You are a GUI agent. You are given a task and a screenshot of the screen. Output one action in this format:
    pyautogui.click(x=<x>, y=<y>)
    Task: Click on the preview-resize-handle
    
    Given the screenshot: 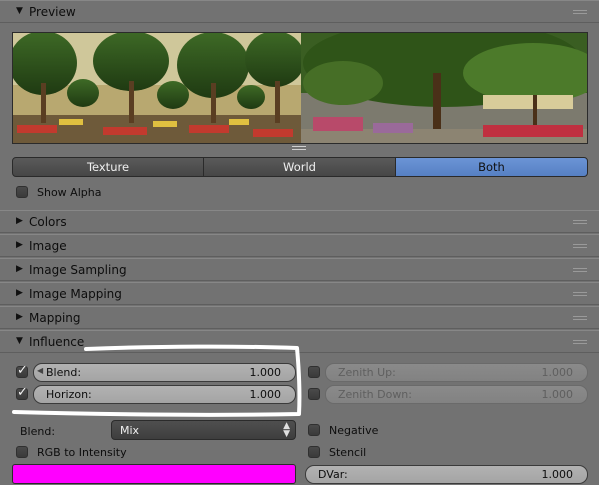 What is the action you would take?
    pyautogui.click(x=299, y=149)
    